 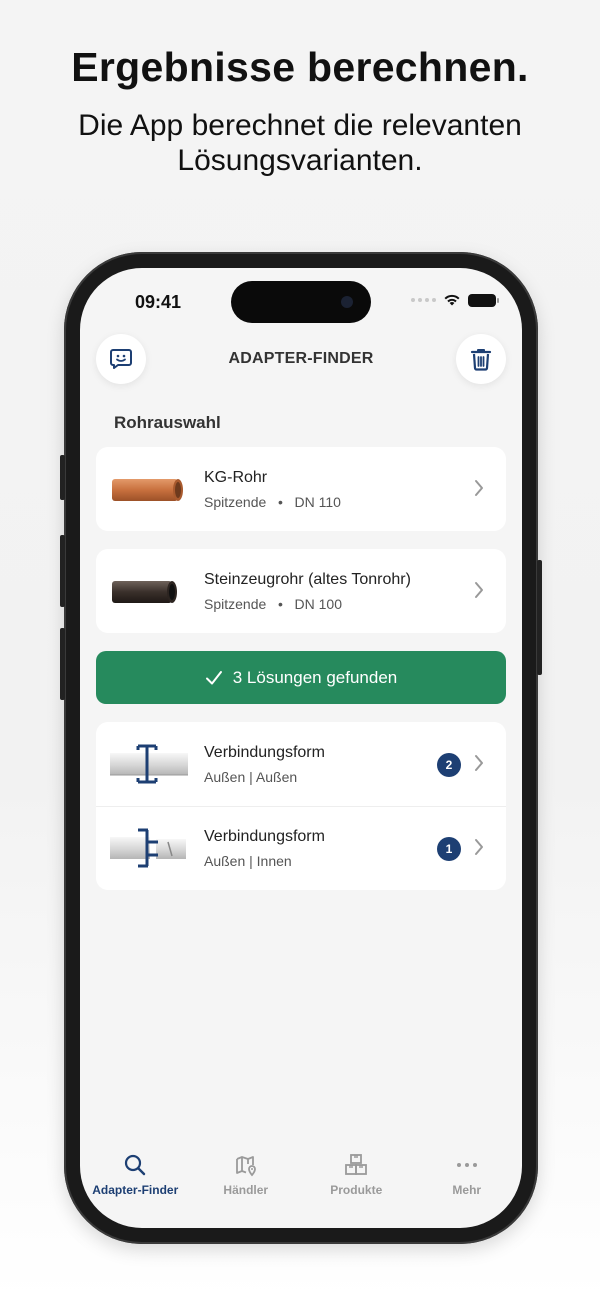 What do you see at coordinates (248, 861) in the screenshot?
I see `solution-subtitle: Außen | Innen` at bounding box center [248, 861].